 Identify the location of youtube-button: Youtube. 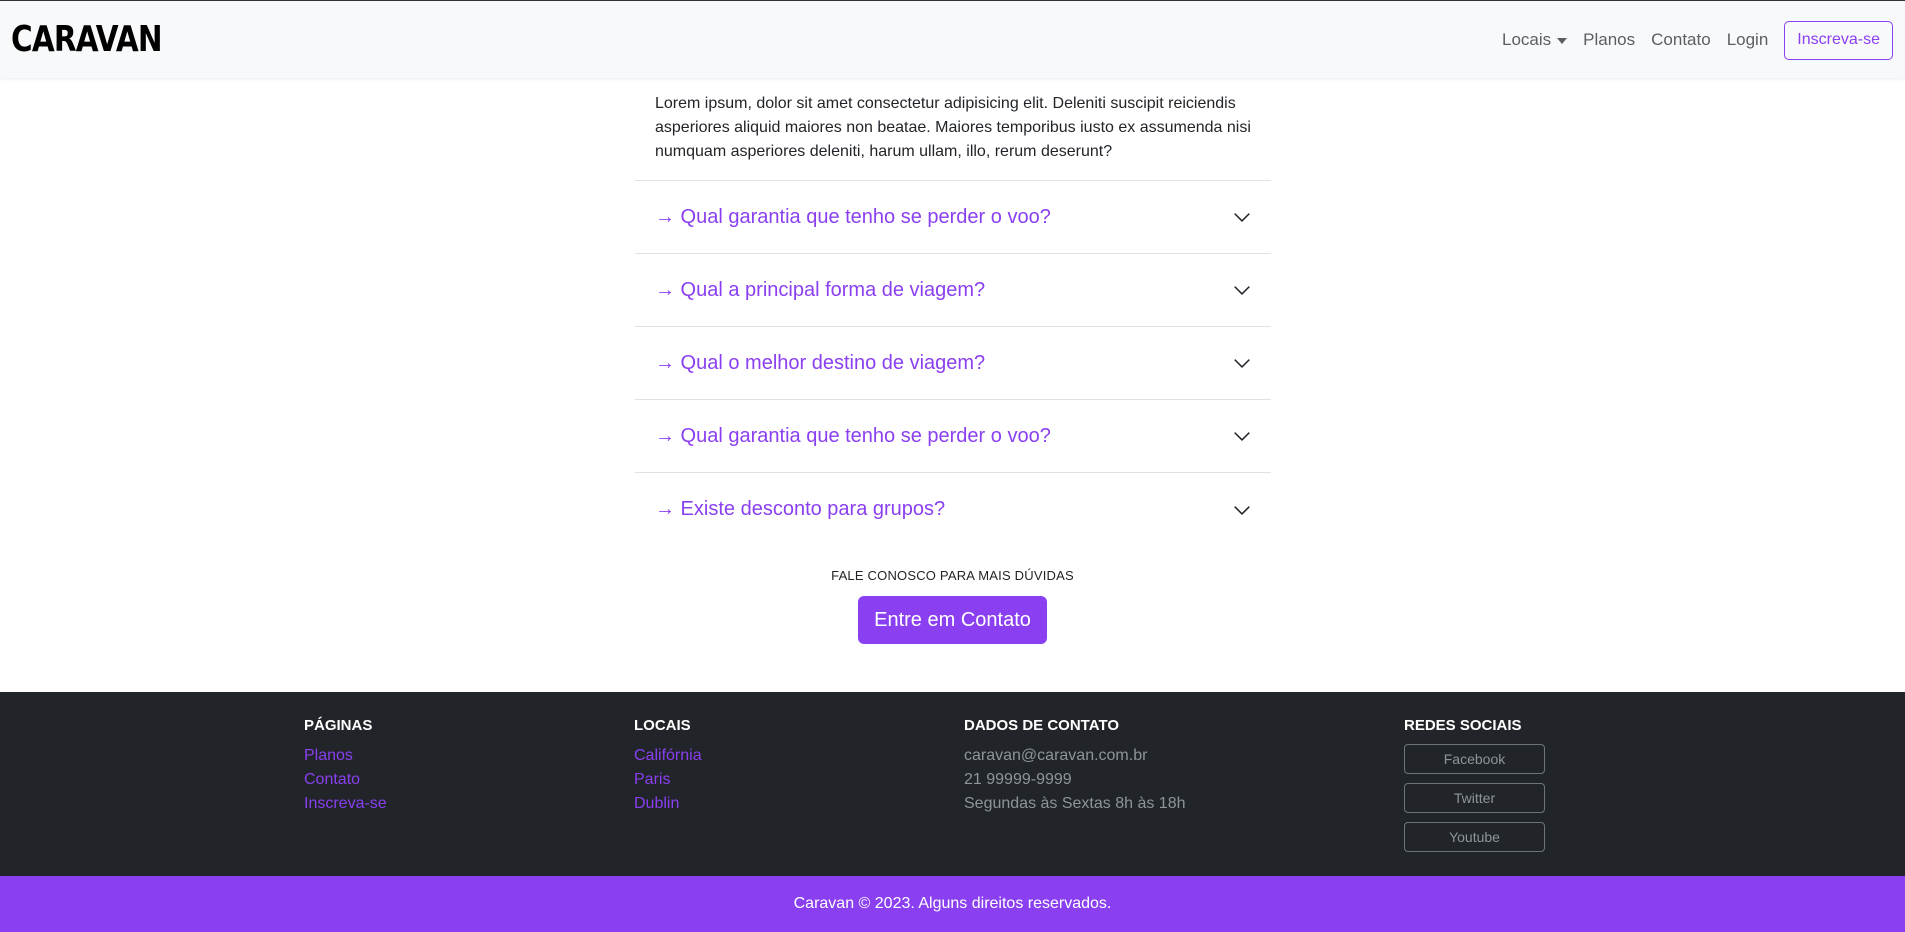
(1474, 837).